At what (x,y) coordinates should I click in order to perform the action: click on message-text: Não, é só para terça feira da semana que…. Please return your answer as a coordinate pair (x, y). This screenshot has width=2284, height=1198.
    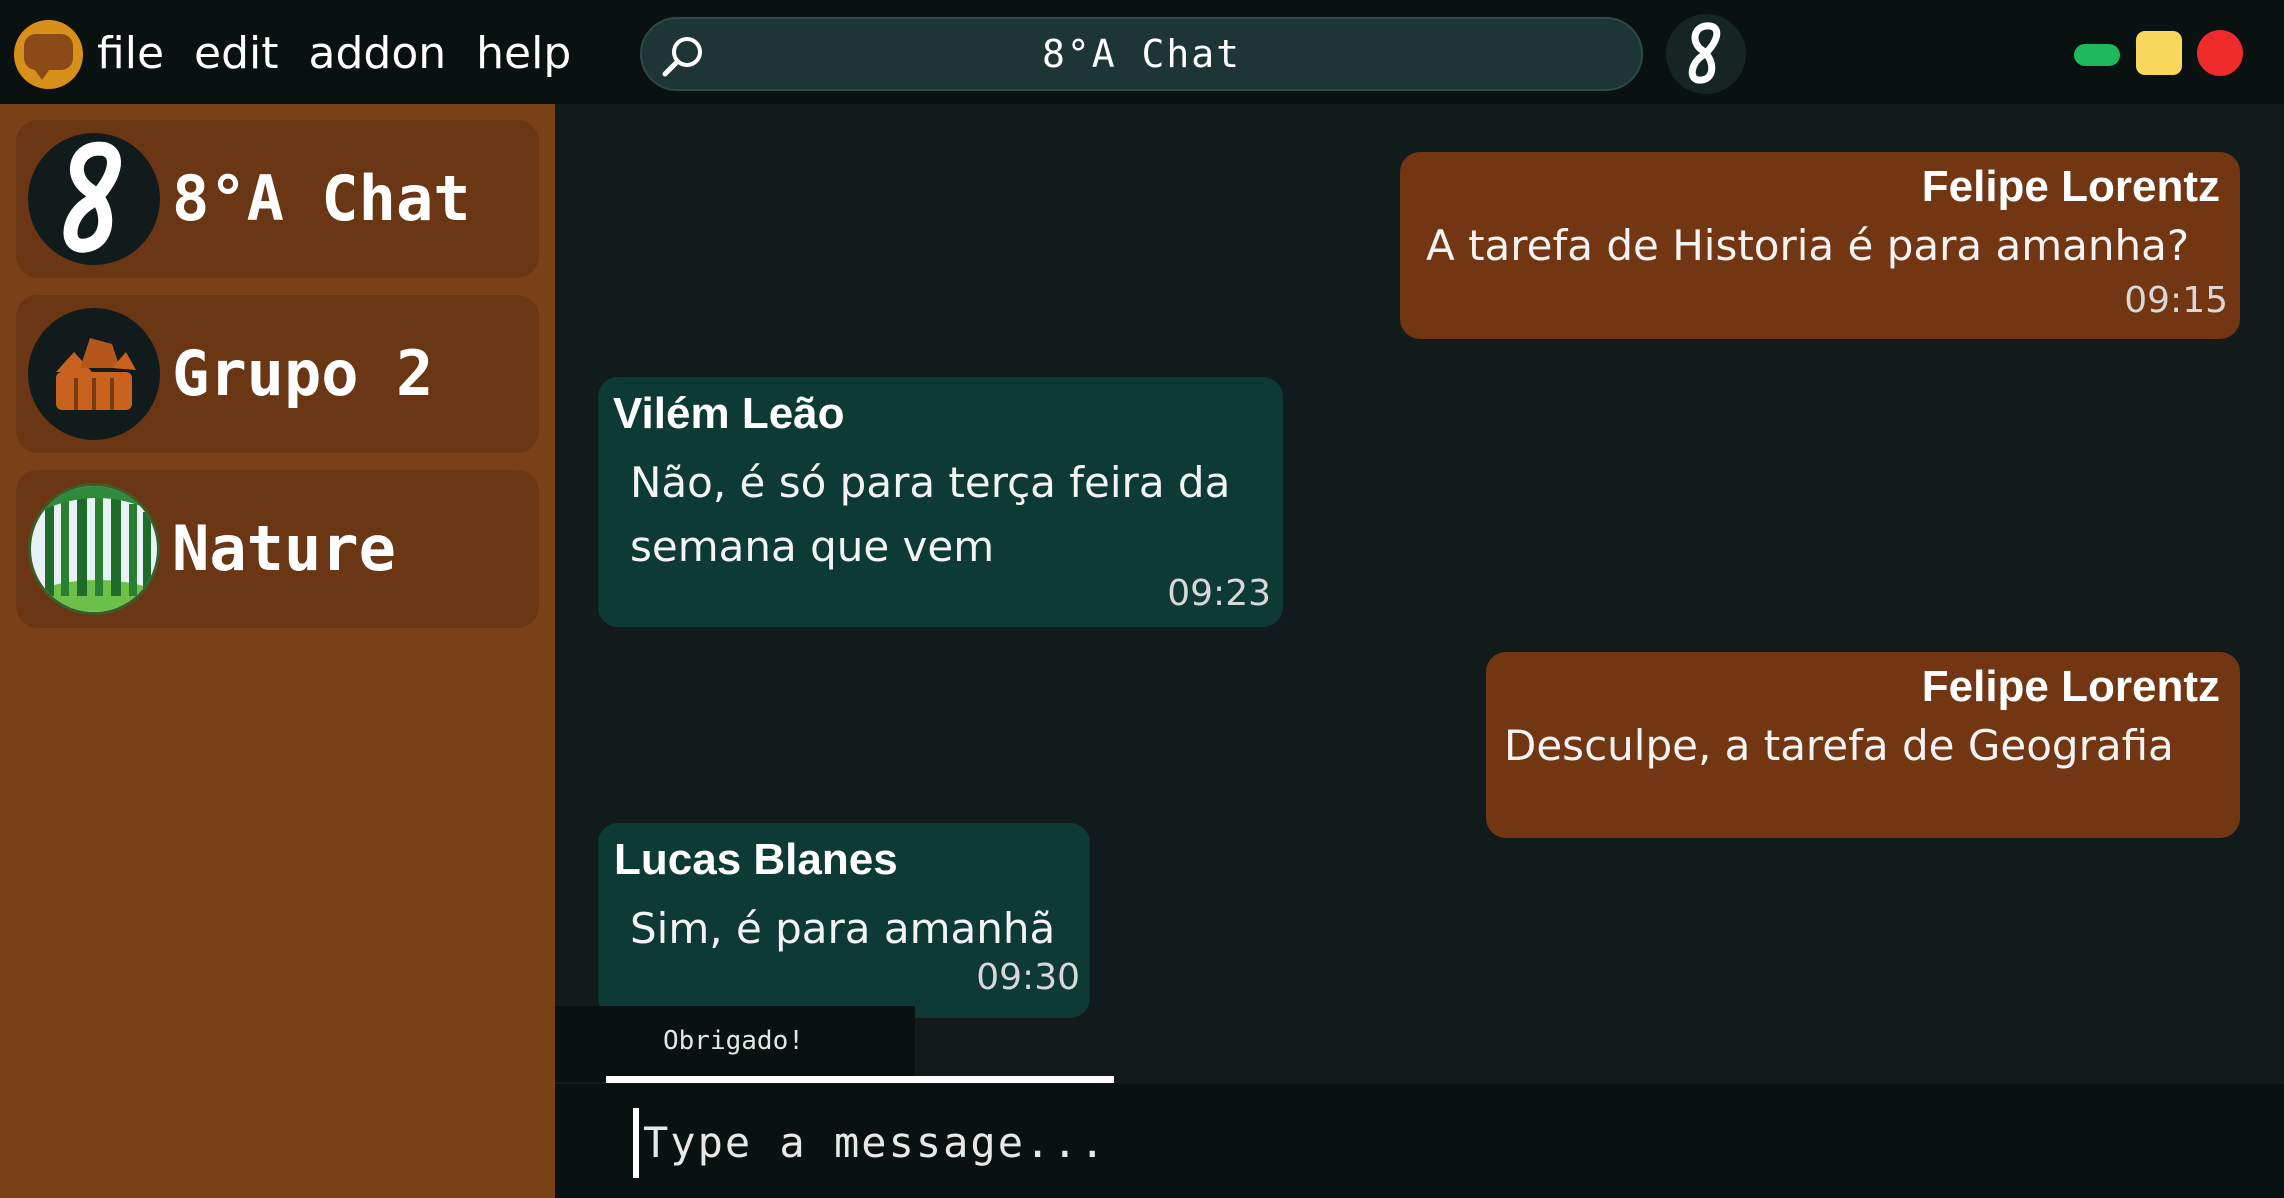
    Looking at the image, I should click on (930, 514).